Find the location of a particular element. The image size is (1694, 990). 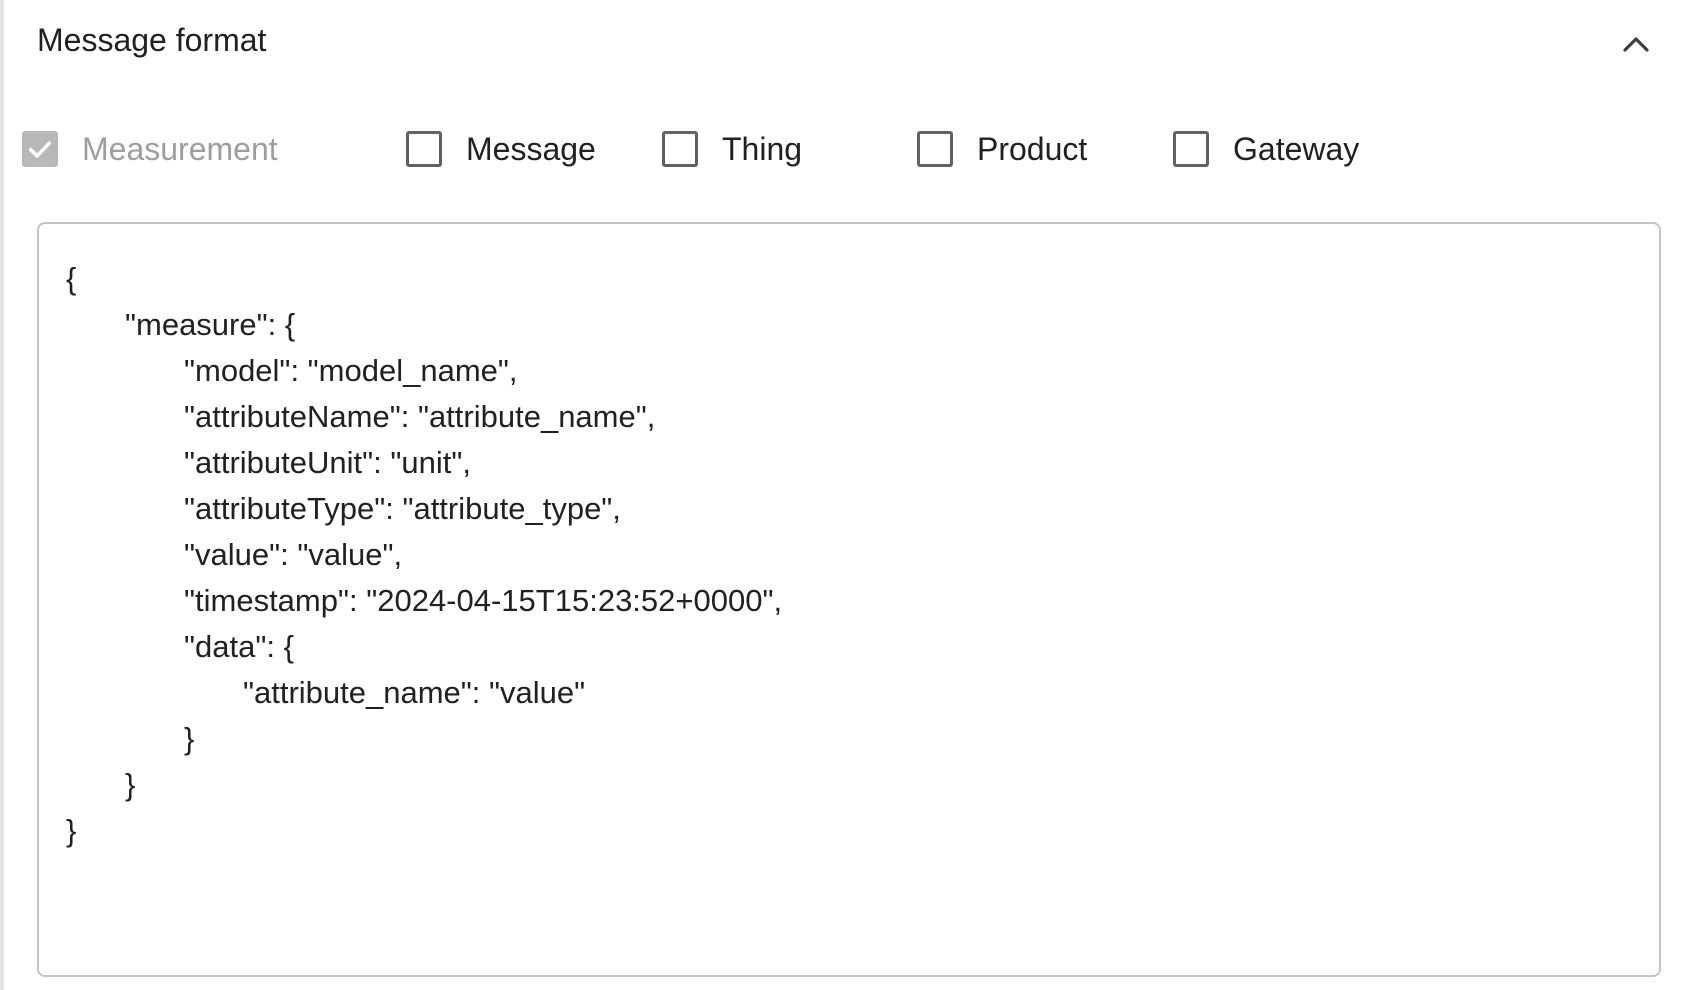

option-gateway: Gateway is located at coordinates (1266, 149).